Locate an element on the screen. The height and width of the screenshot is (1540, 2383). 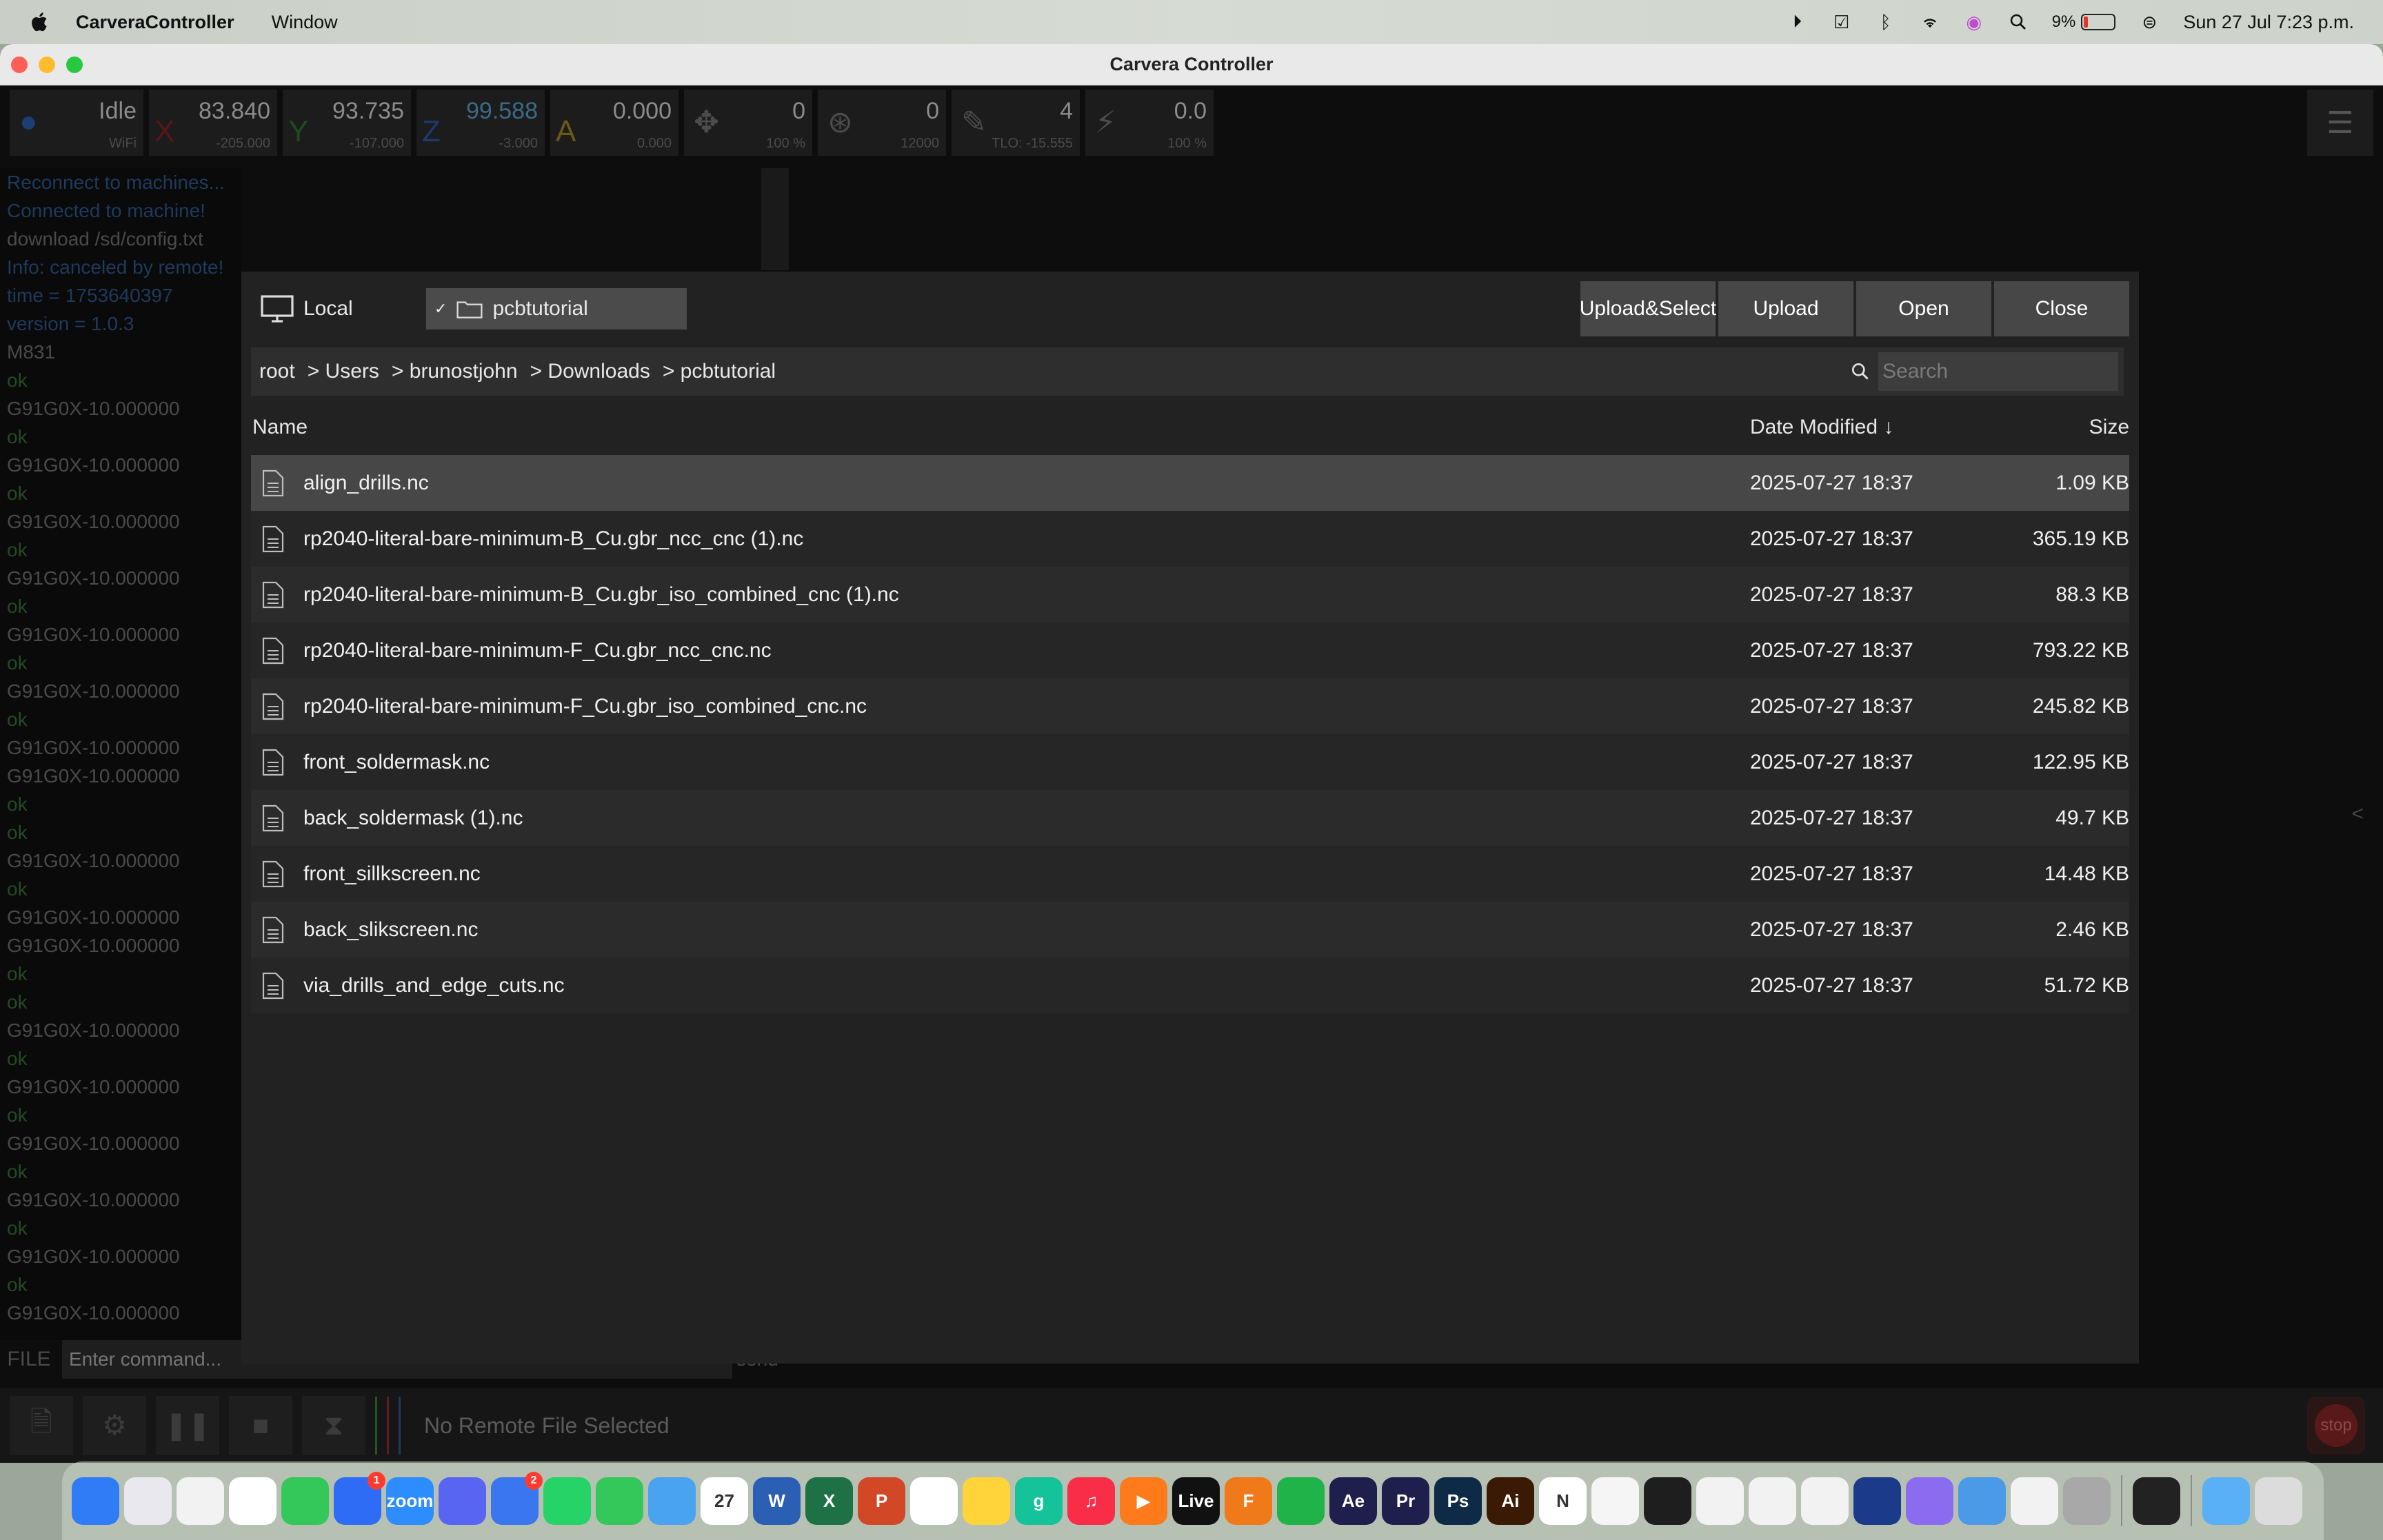
checkbox-icon: ☑ is located at coordinates (1841, 22).